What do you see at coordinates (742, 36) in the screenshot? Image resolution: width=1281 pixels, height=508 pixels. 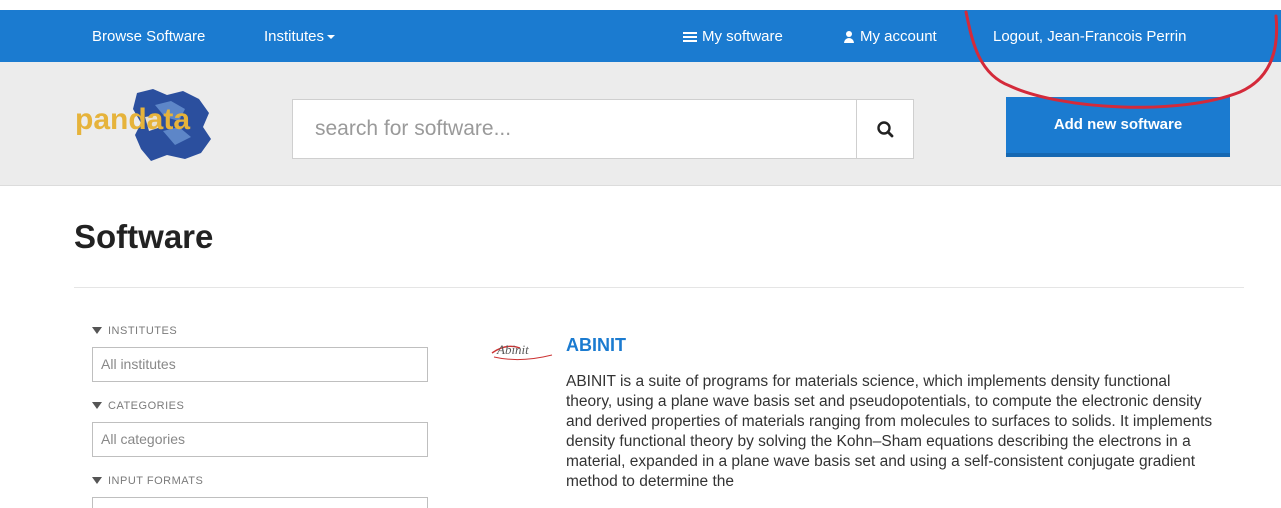 I see `nav-my-software-label: My software` at bounding box center [742, 36].